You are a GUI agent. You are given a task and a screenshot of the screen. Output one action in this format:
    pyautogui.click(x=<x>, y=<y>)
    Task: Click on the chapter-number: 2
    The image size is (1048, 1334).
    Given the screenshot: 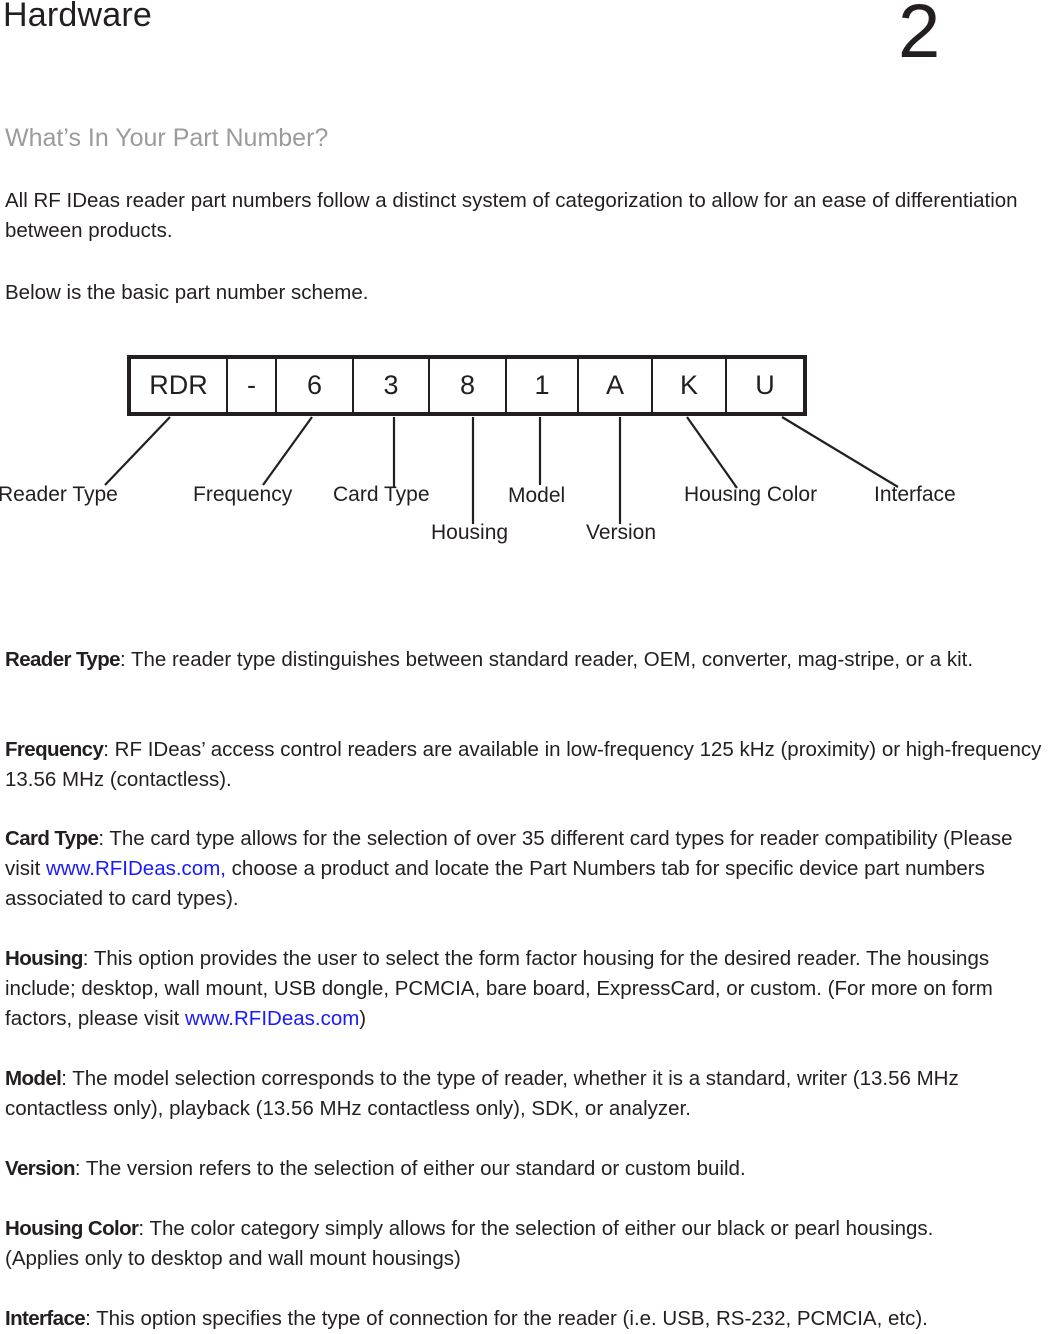 What is the action you would take?
    pyautogui.click(x=919, y=37)
    